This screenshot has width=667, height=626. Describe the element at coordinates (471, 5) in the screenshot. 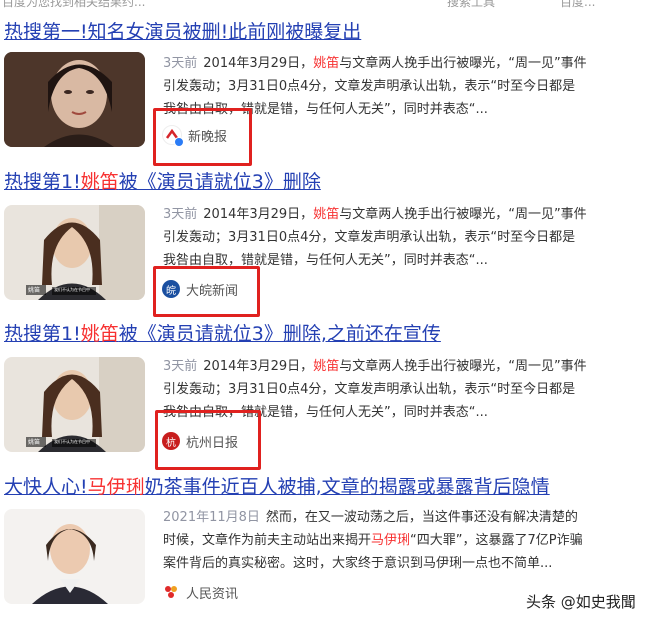

I see `search-tools-link: 搜索工具` at that location.